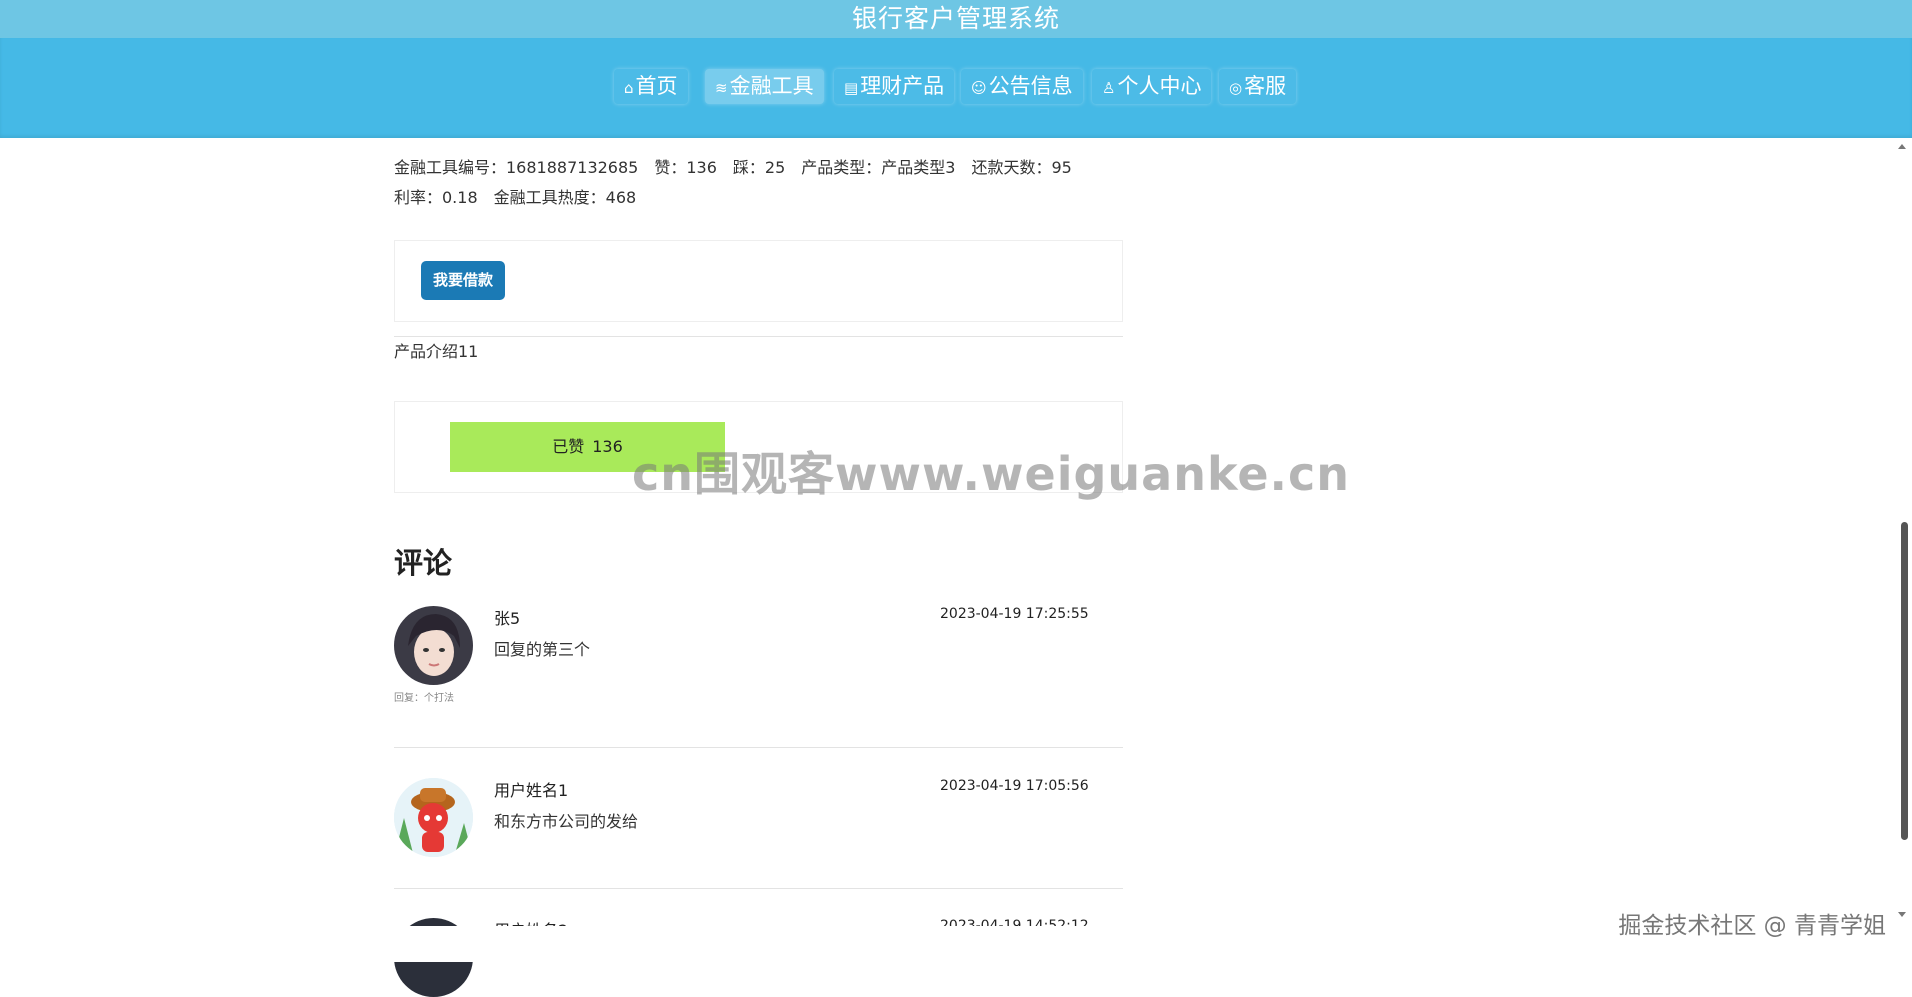  What do you see at coordinates (566, 821) in the screenshot?
I see `comment-text: 和东方市公司的发给` at bounding box center [566, 821].